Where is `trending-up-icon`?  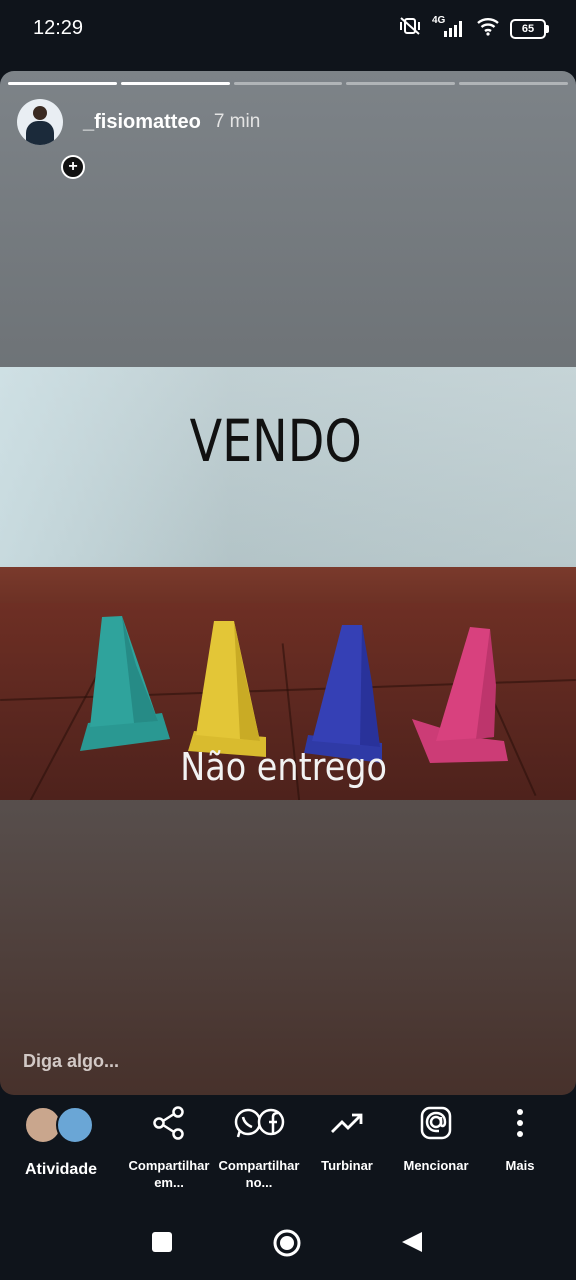
trending-up-icon is located at coordinates (347, 1122).